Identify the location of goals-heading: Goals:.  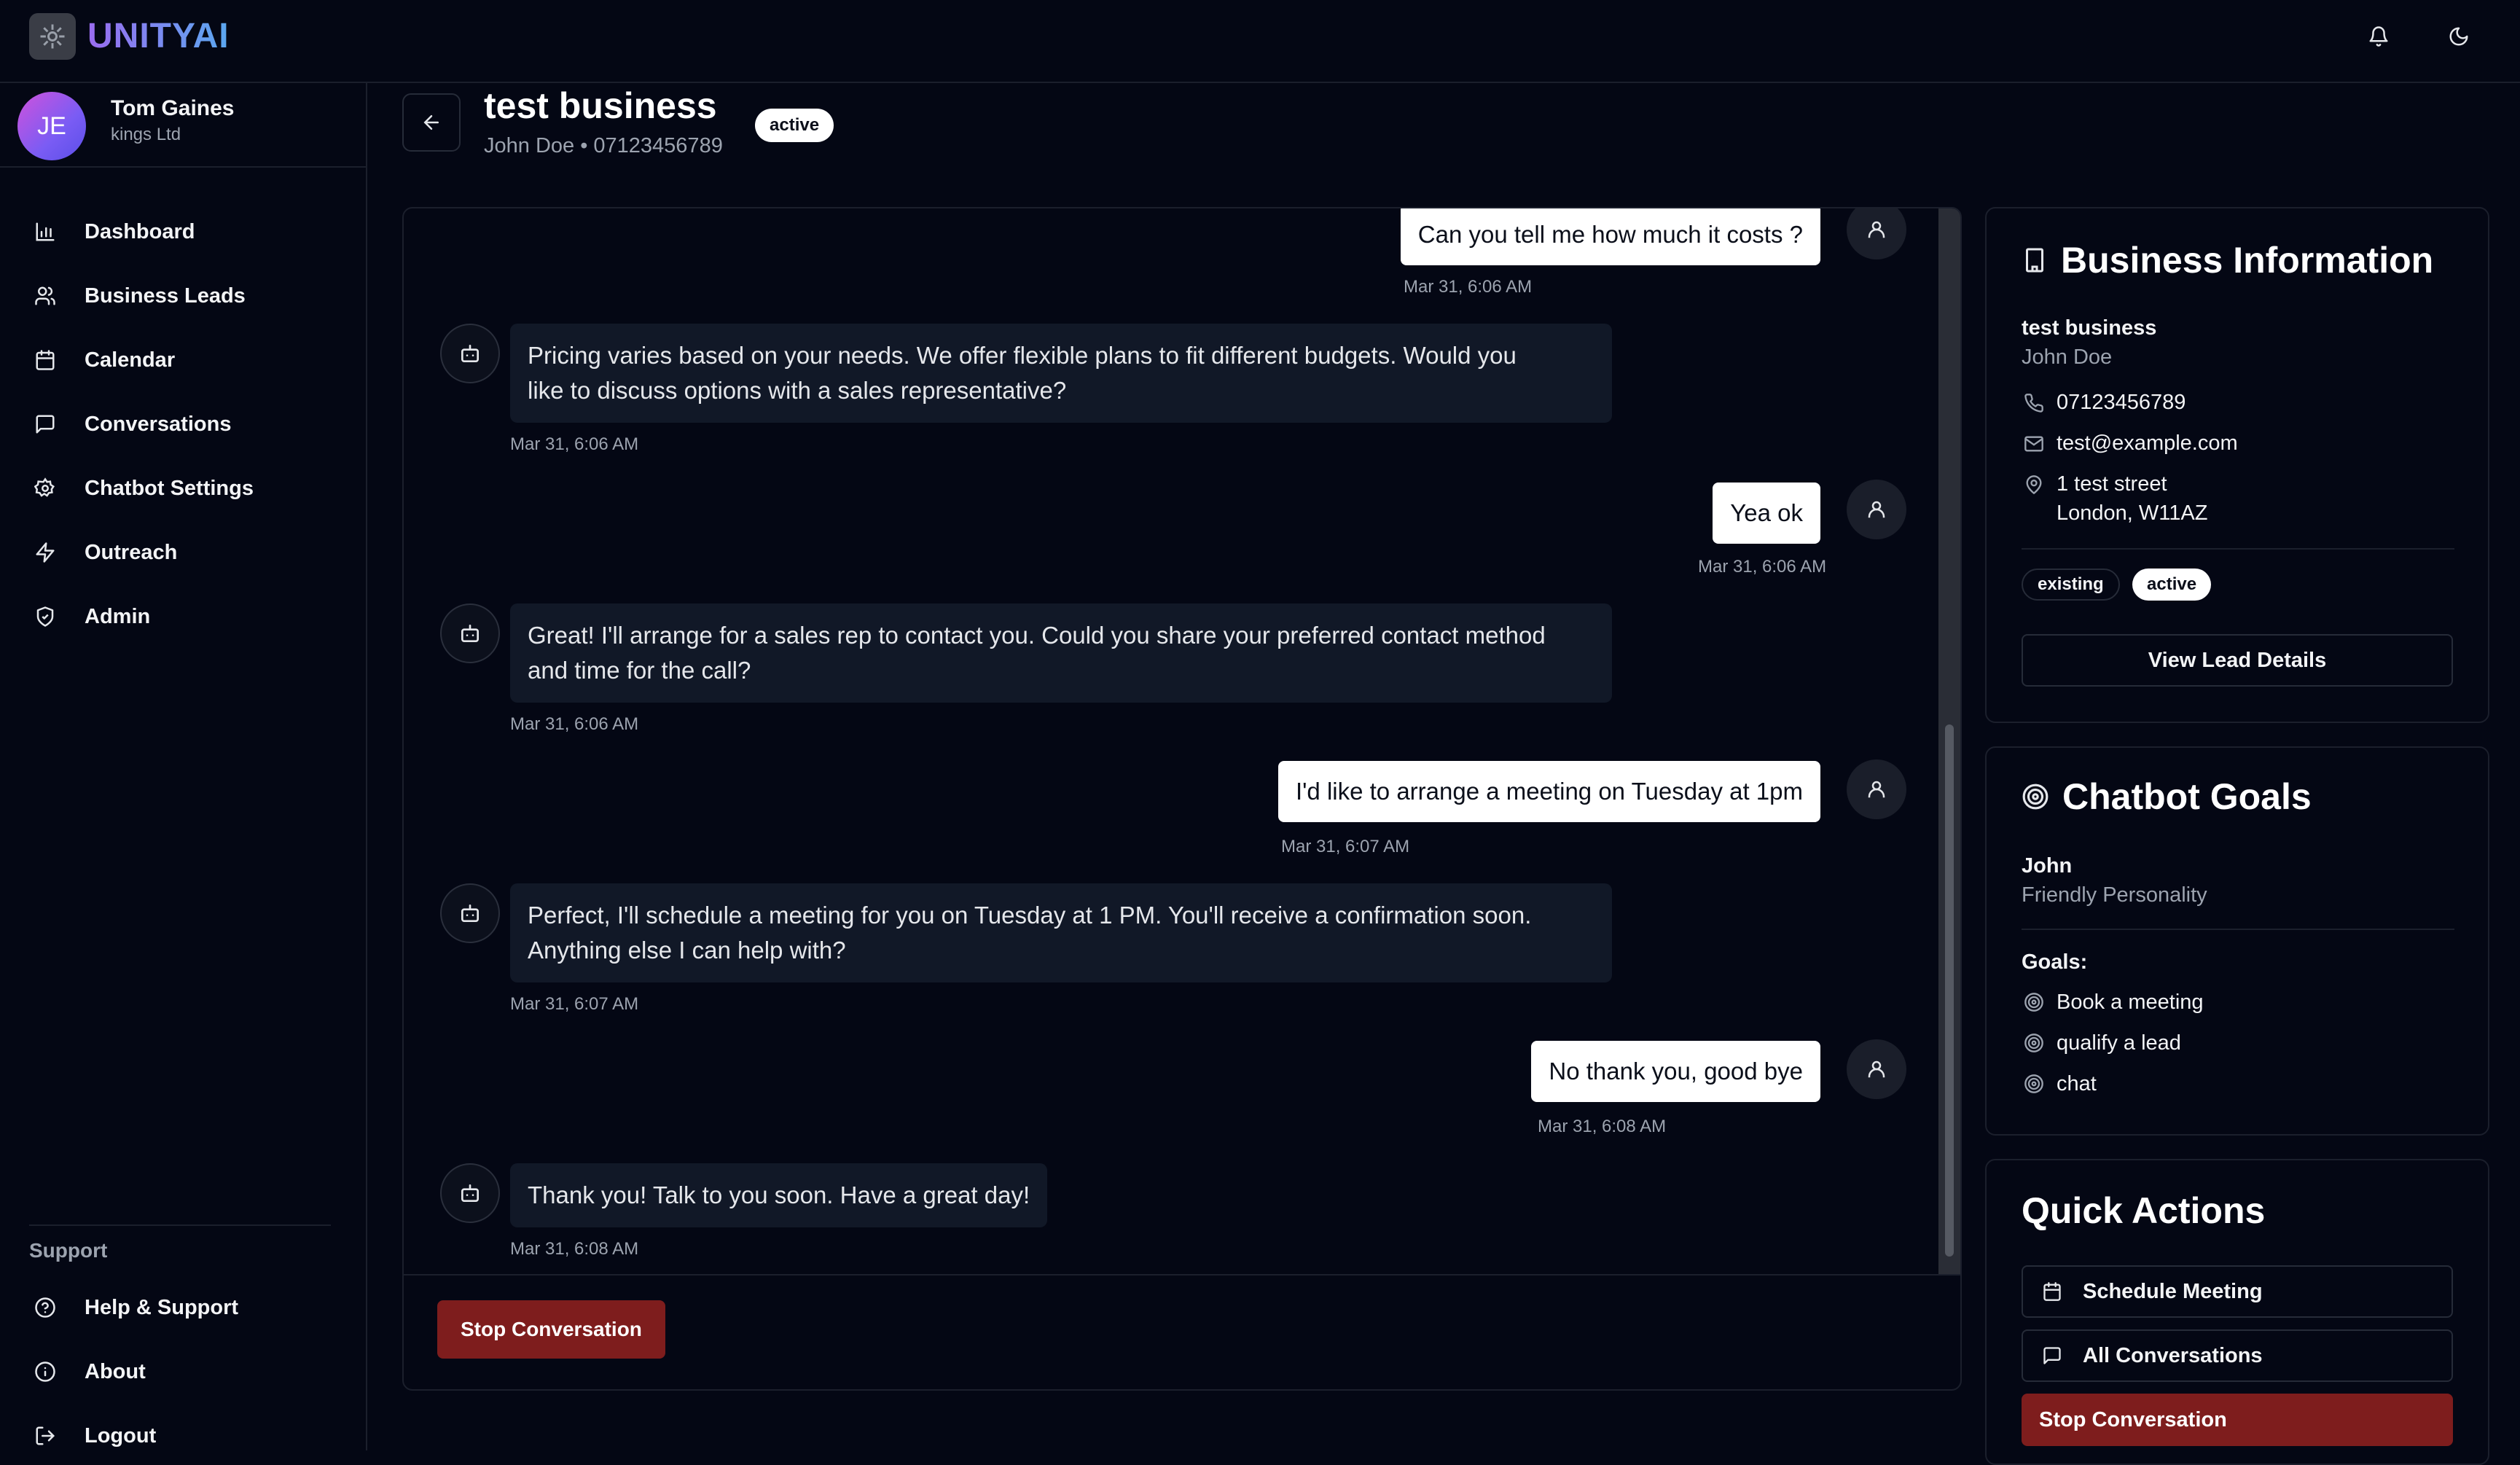
(2055, 962).